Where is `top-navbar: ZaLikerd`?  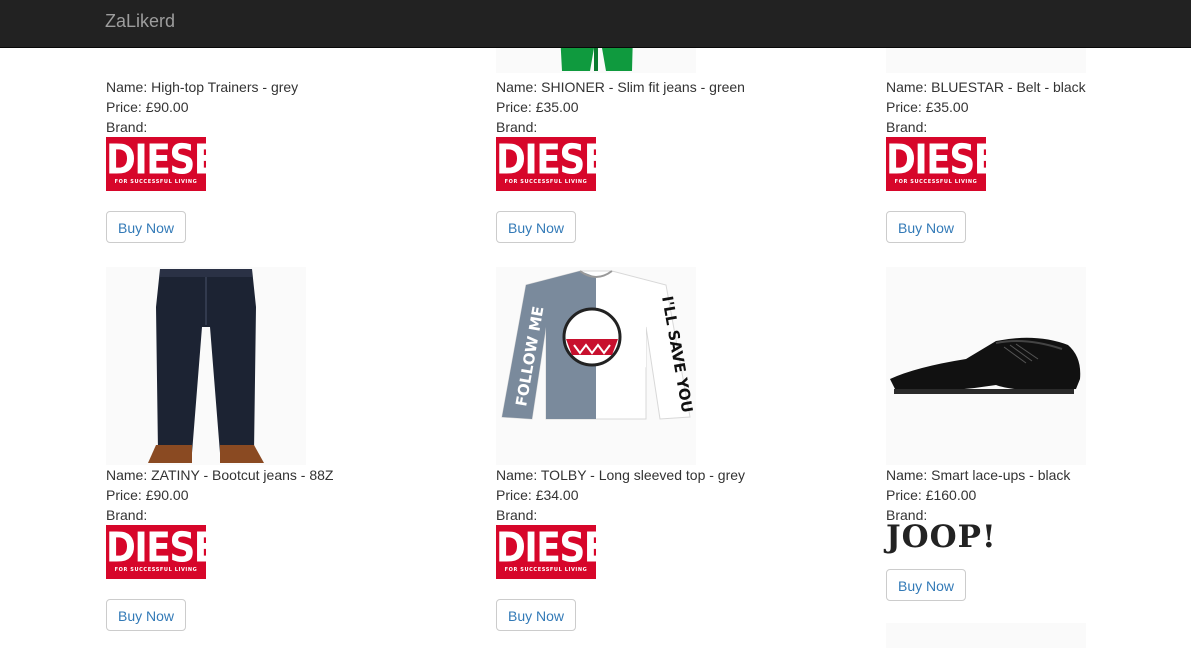
top-navbar: ZaLikerd is located at coordinates (595, 24).